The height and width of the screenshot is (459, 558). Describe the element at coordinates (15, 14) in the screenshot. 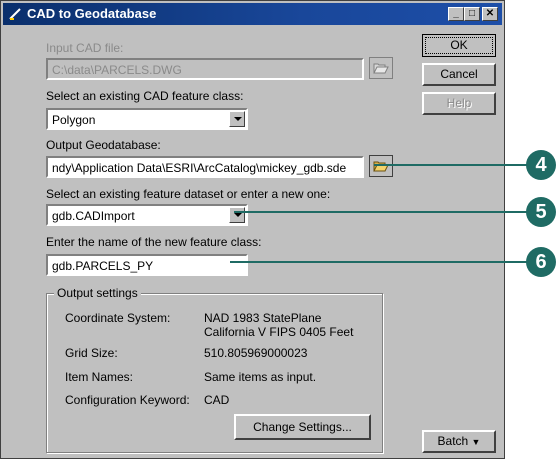

I see `cad-tool-icon` at that location.